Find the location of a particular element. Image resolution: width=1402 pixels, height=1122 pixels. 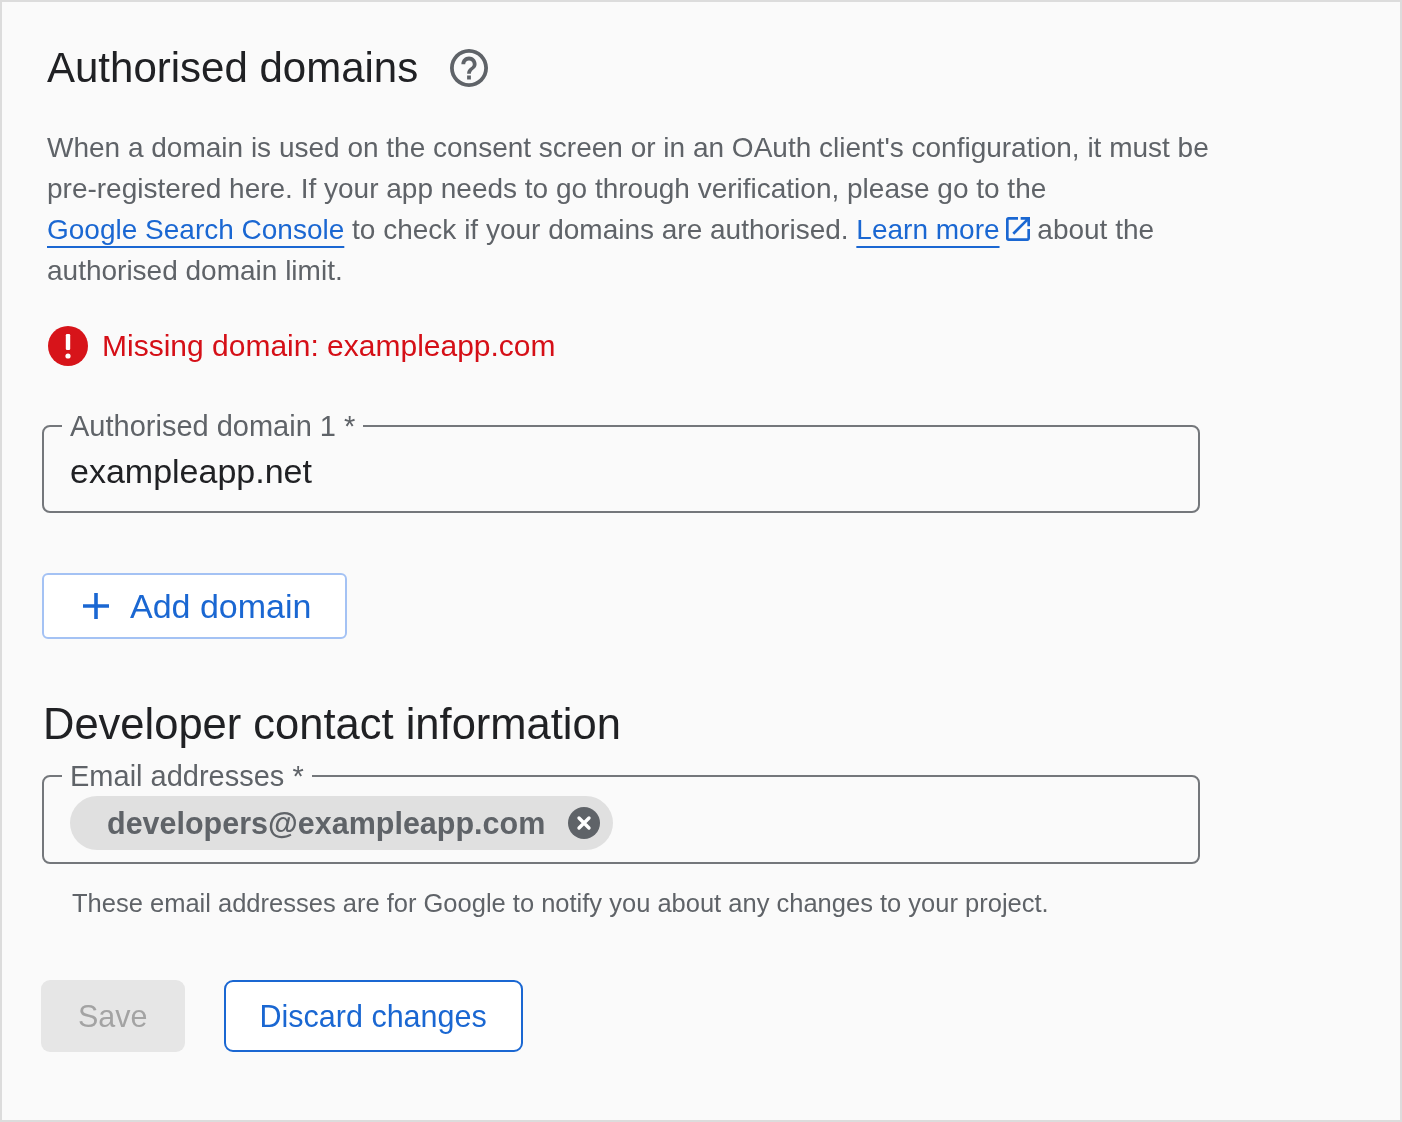

plus-icon is located at coordinates (96, 606).